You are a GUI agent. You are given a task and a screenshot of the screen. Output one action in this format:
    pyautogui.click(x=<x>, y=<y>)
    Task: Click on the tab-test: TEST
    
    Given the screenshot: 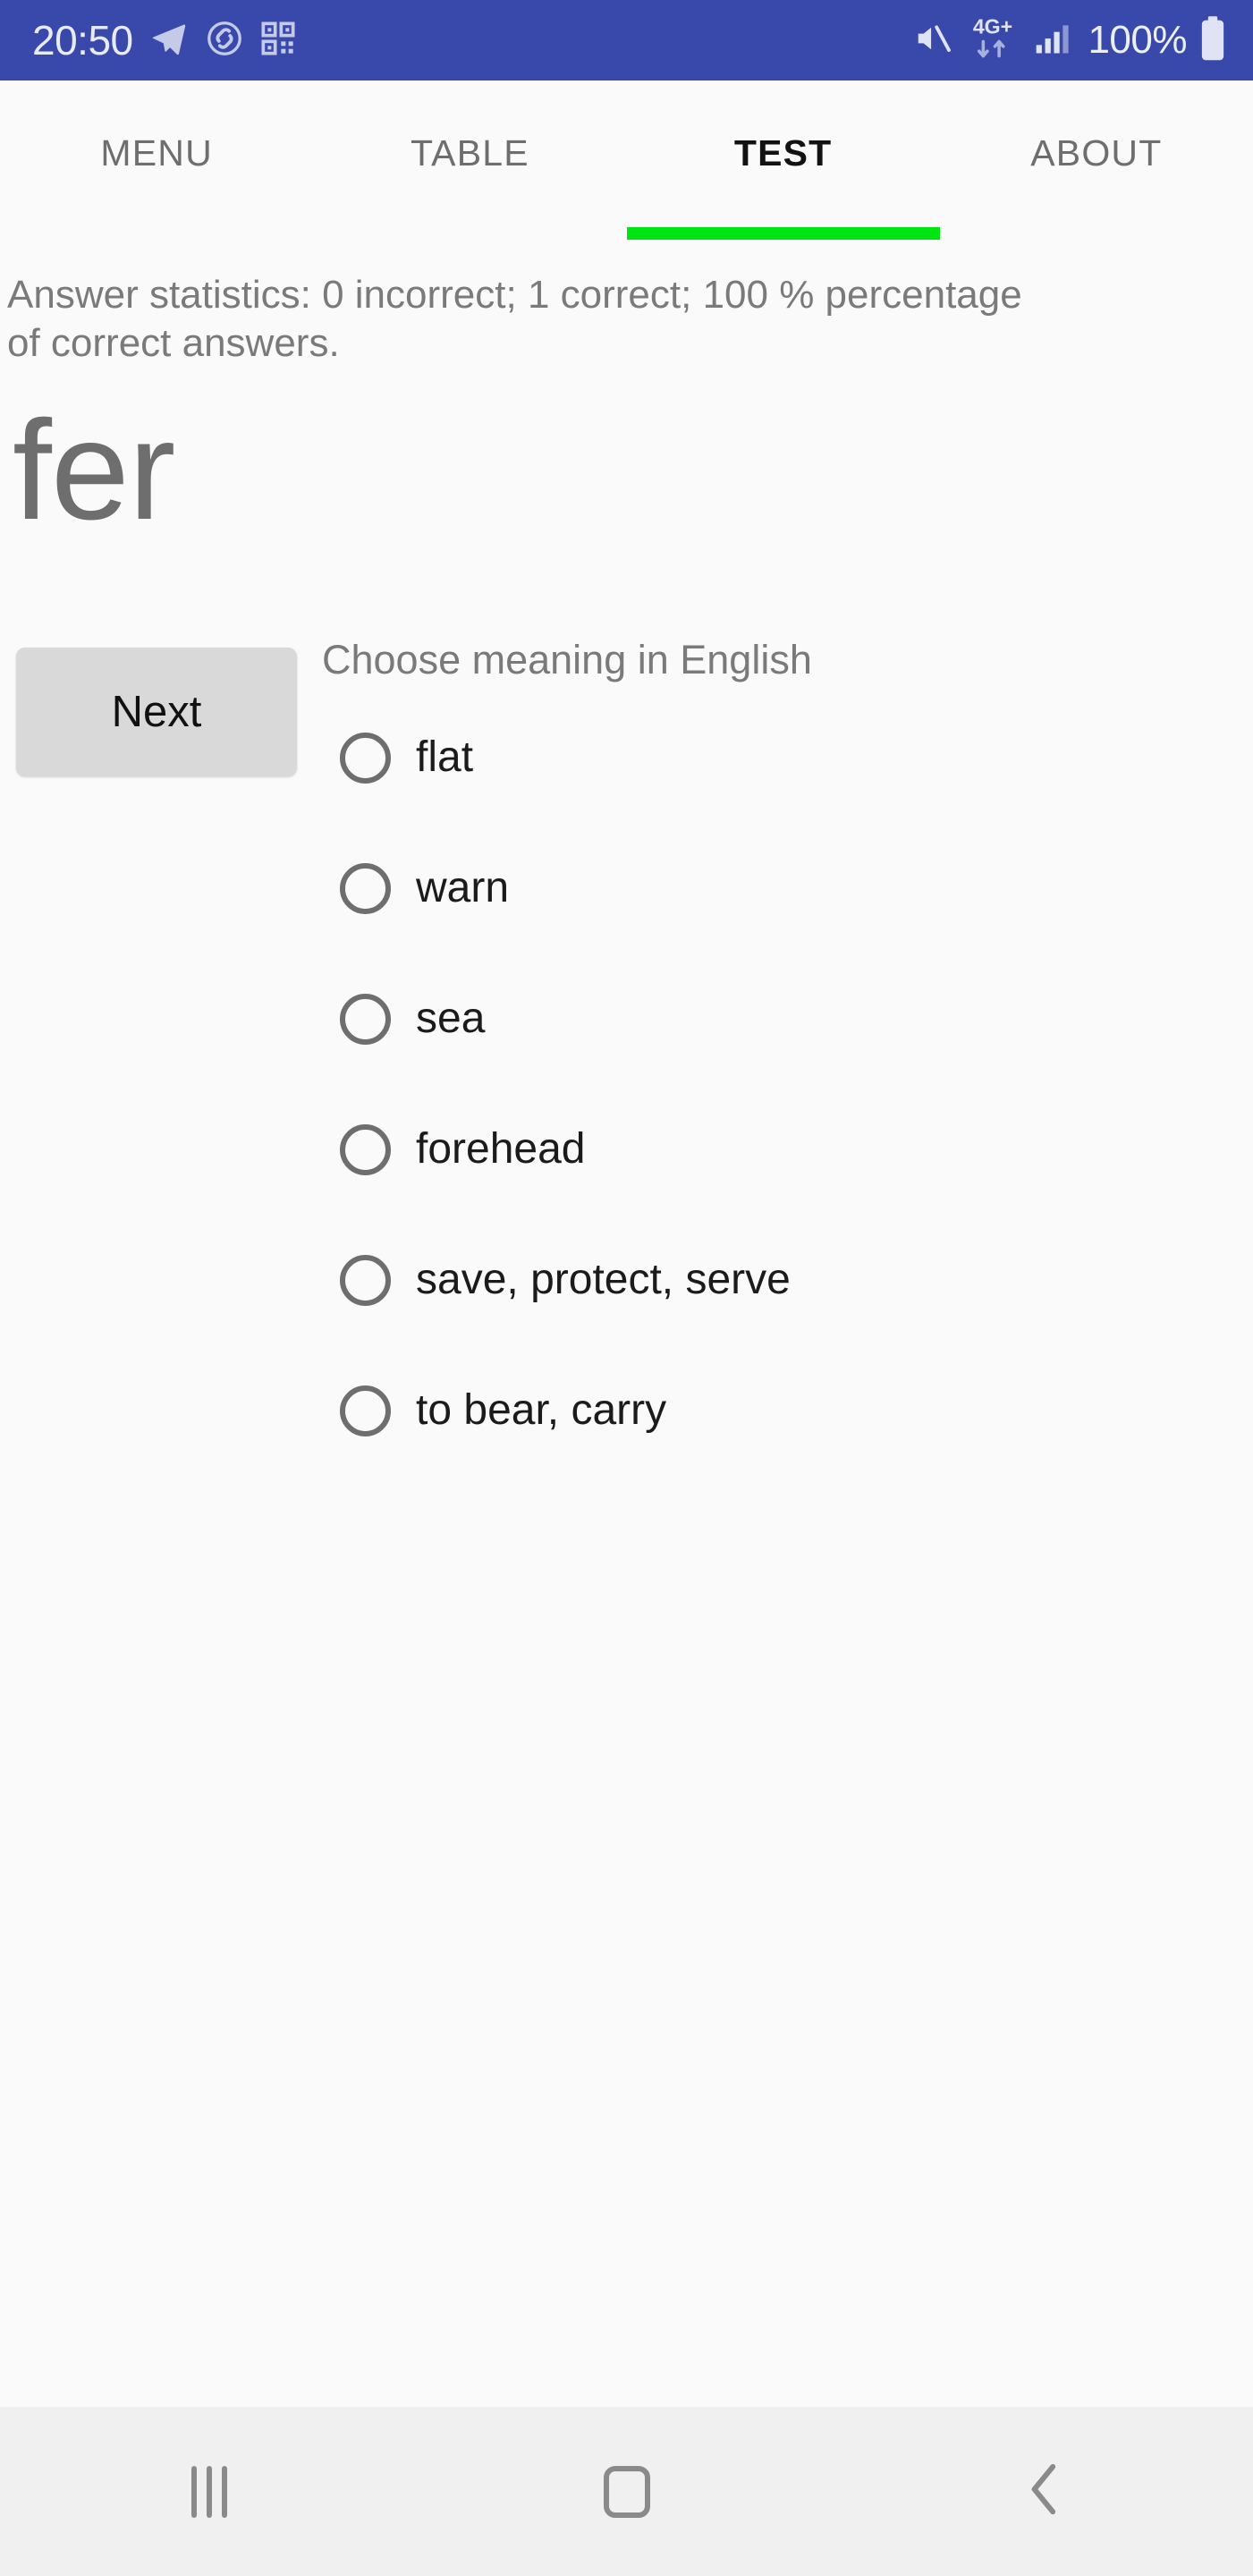 What is the action you would take?
    pyautogui.click(x=783, y=166)
    